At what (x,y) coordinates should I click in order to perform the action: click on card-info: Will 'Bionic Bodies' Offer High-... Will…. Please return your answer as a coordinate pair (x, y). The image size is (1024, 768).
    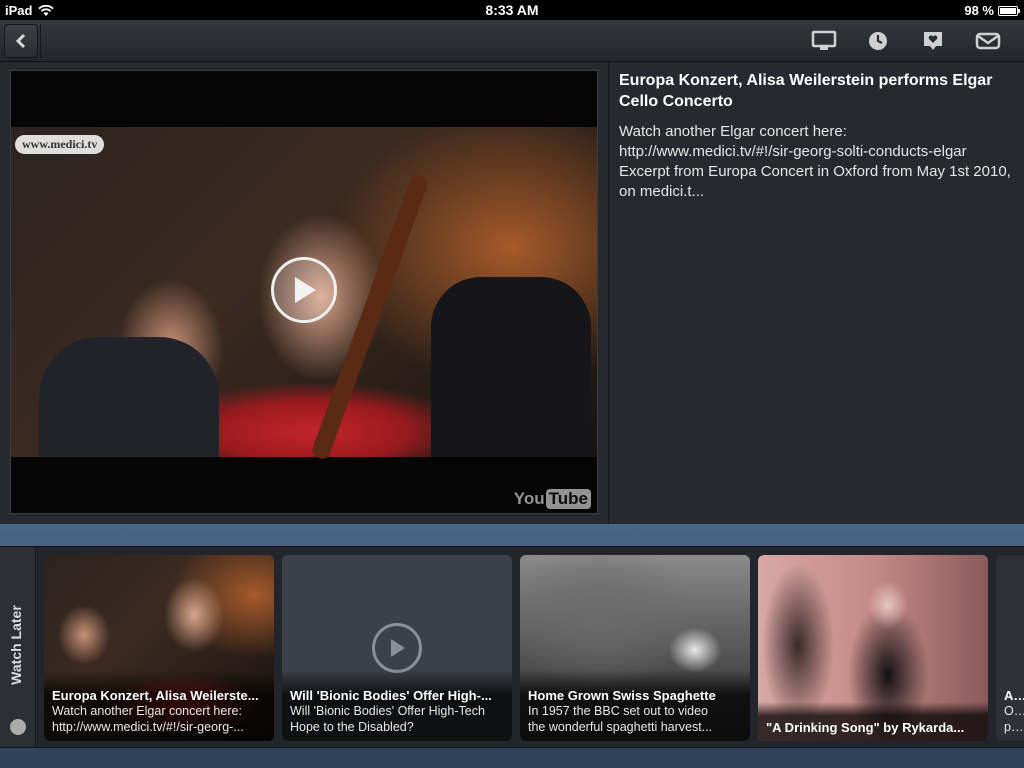
    Looking at the image, I should click on (397, 705).